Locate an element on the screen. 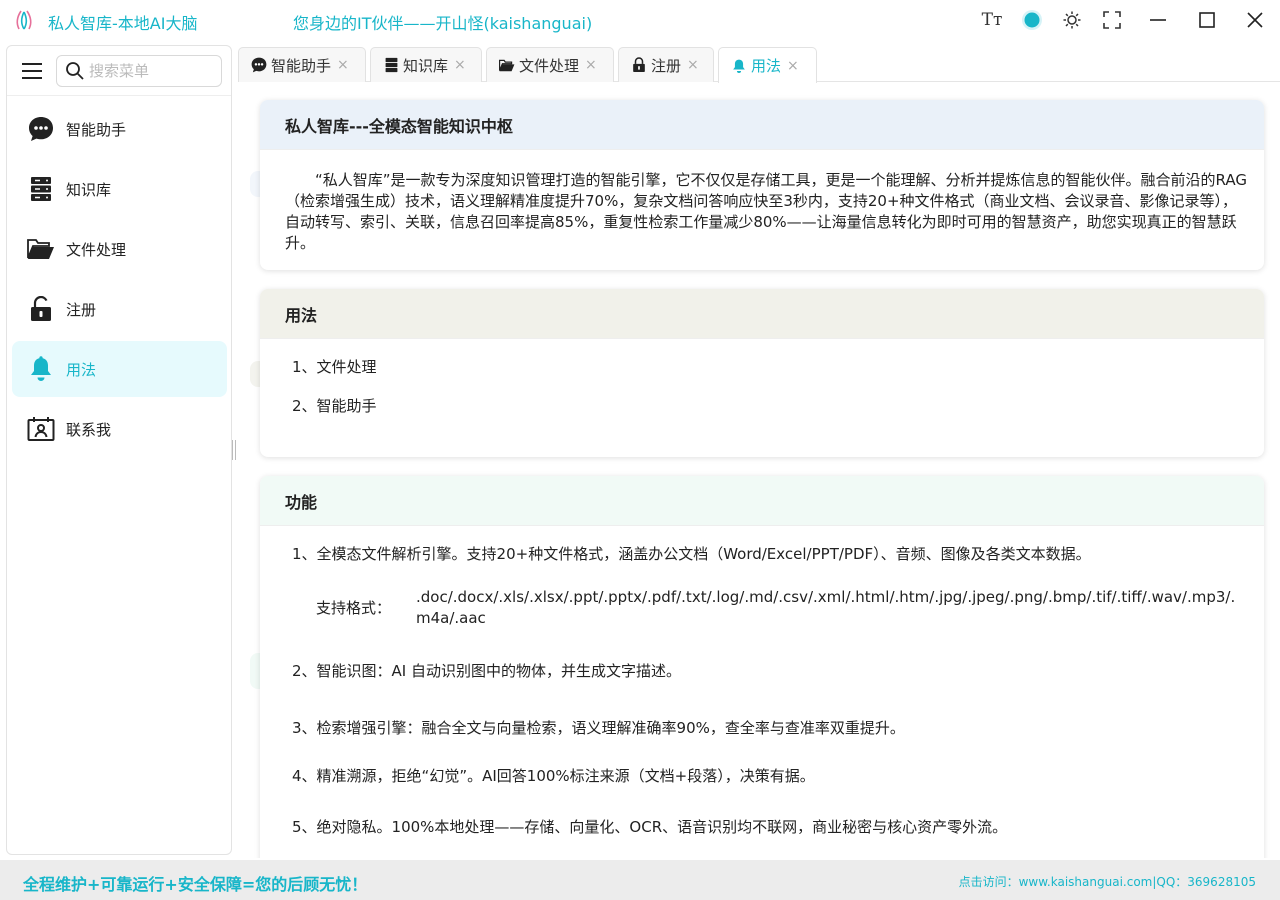 The image size is (1280, 900). usage-item: 2、智能助手 is located at coordinates (334, 406).